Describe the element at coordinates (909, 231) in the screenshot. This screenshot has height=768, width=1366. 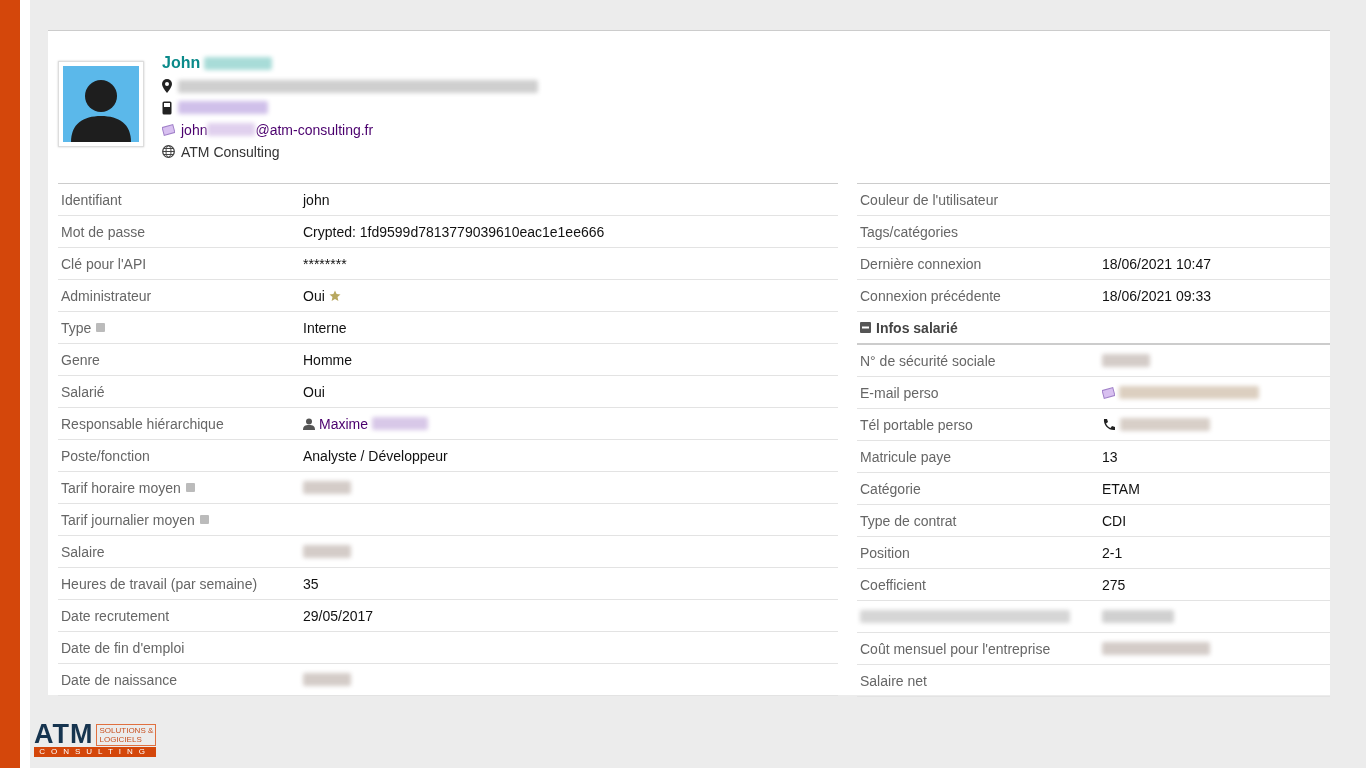
I see `field-label: Tags/catégories` at that location.